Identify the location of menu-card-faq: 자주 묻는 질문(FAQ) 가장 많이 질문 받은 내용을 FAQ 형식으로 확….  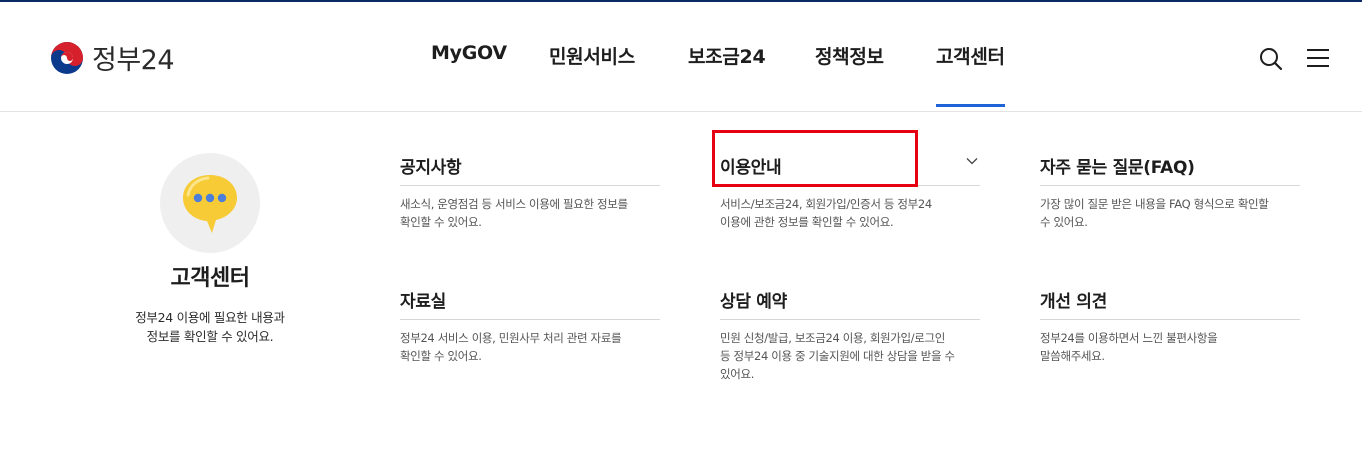
(1170, 192).